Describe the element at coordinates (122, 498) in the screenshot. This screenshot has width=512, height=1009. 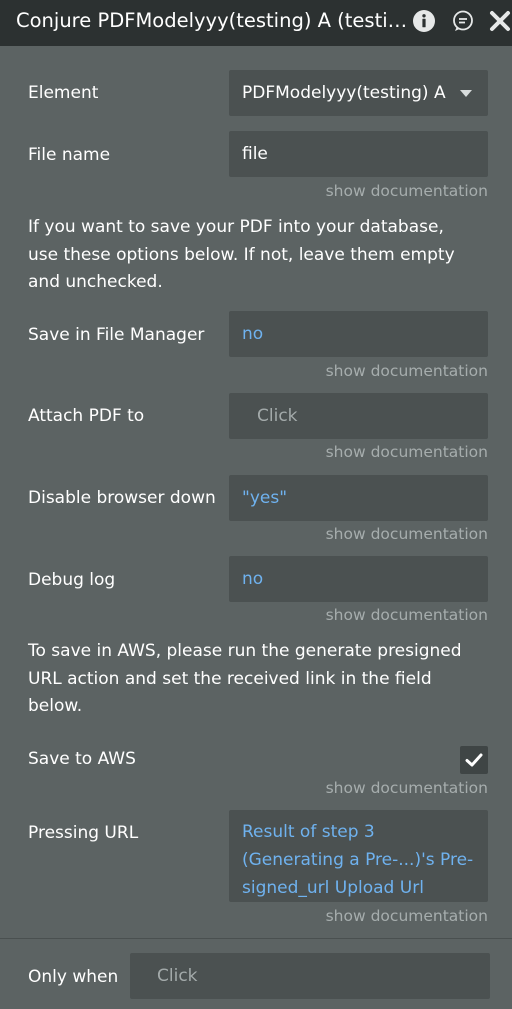
I see `disable-browser-down-label: Disable browser down` at that location.